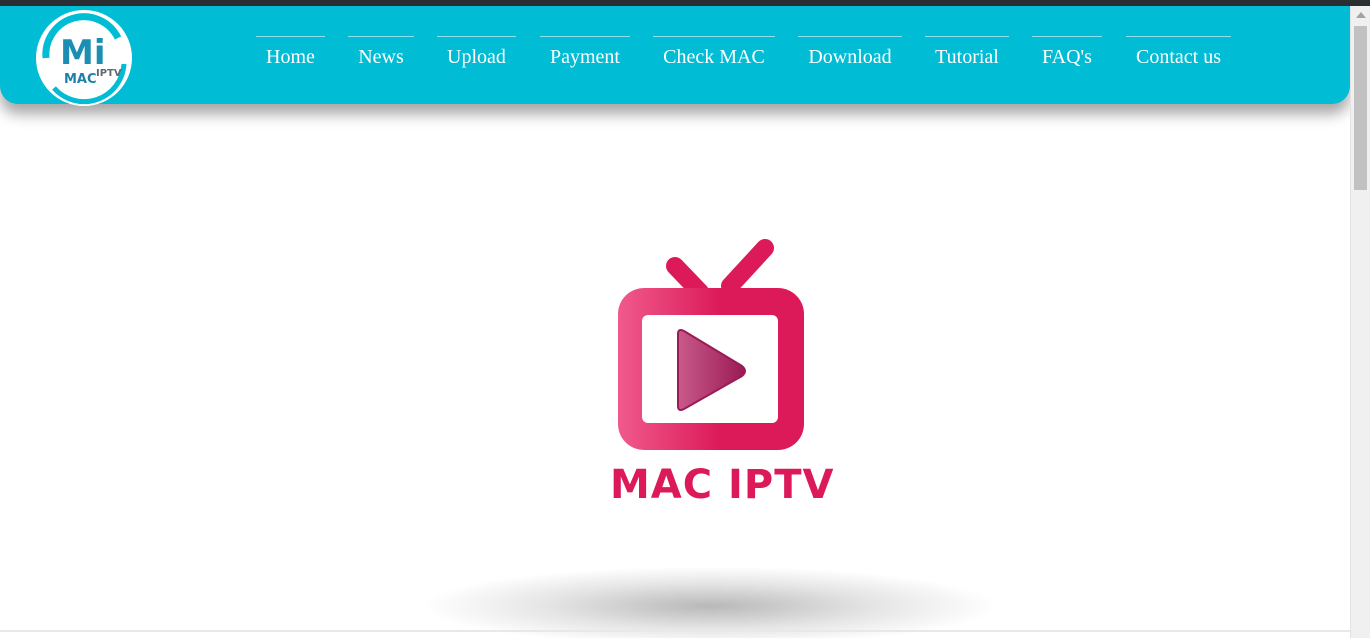 The width and height of the screenshot is (1370, 638). What do you see at coordinates (1178, 56) in the screenshot?
I see `nav-contact-us: Contact us` at bounding box center [1178, 56].